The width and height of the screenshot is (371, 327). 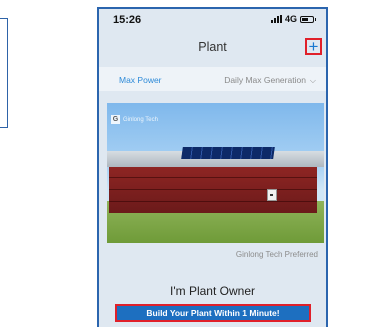 I want to click on status-bar: 15:26 4G, so click(x=212, y=20).